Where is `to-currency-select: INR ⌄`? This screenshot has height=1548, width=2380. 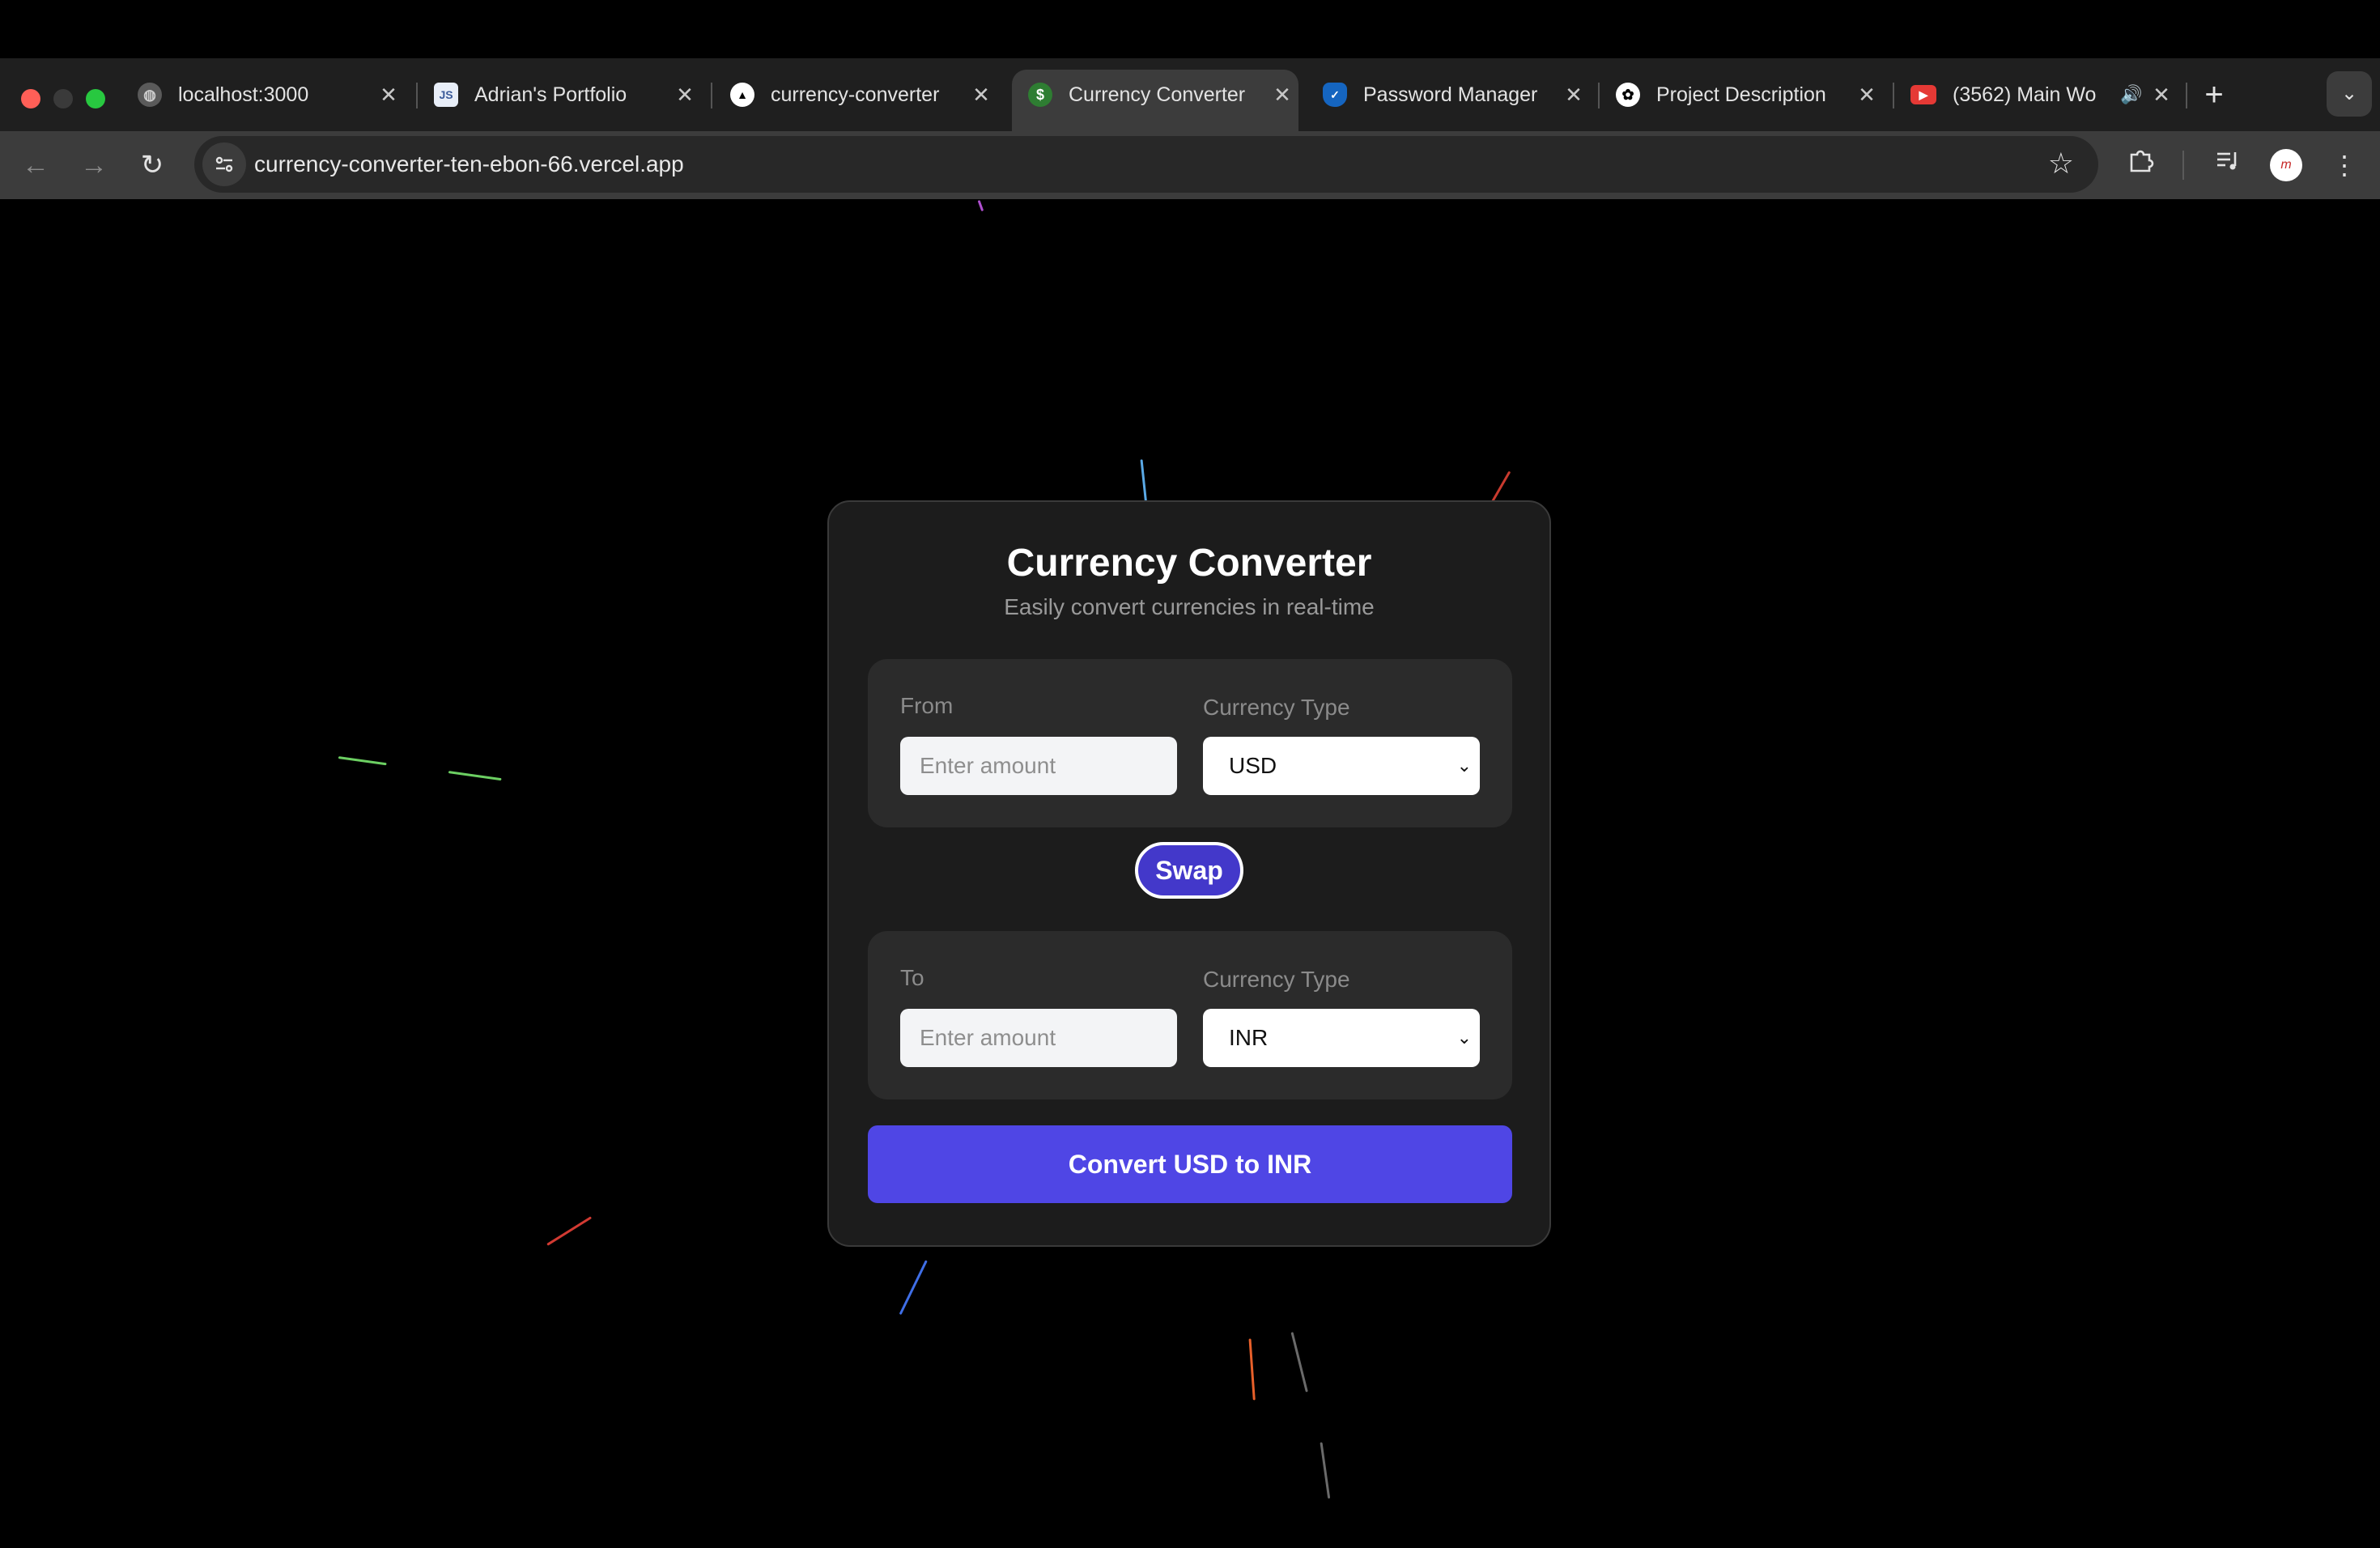 to-currency-select: INR ⌄ is located at coordinates (1341, 1038).